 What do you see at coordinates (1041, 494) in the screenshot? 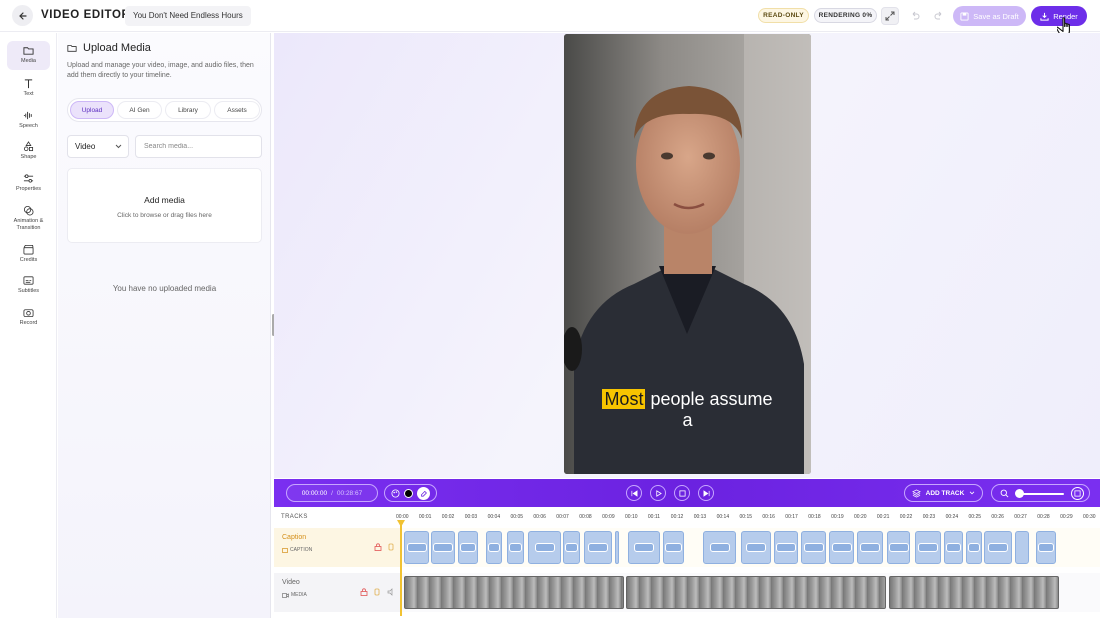
I see `zoom-slider-track` at bounding box center [1041, 494].